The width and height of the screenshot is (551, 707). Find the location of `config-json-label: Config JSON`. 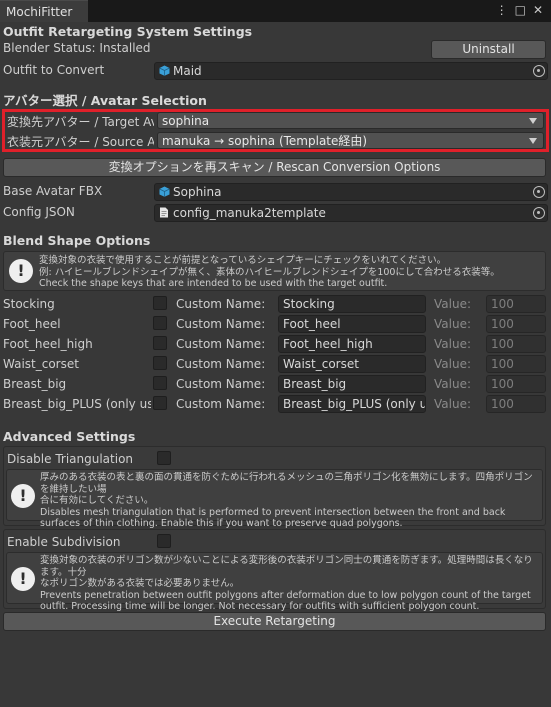

config-json-label: Config JSON is located at coordinates (39, 212).